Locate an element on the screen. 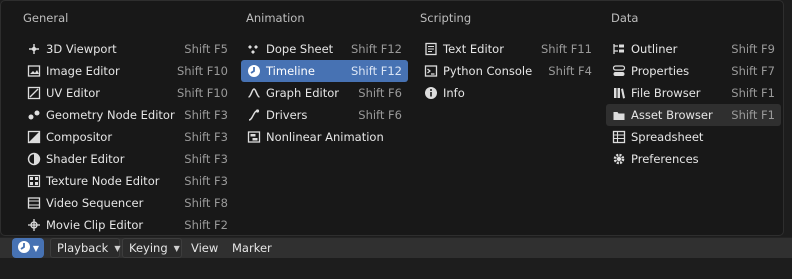 This screenshot has height=279, width=792. preferences-icon is located at coordinates (619, 159).